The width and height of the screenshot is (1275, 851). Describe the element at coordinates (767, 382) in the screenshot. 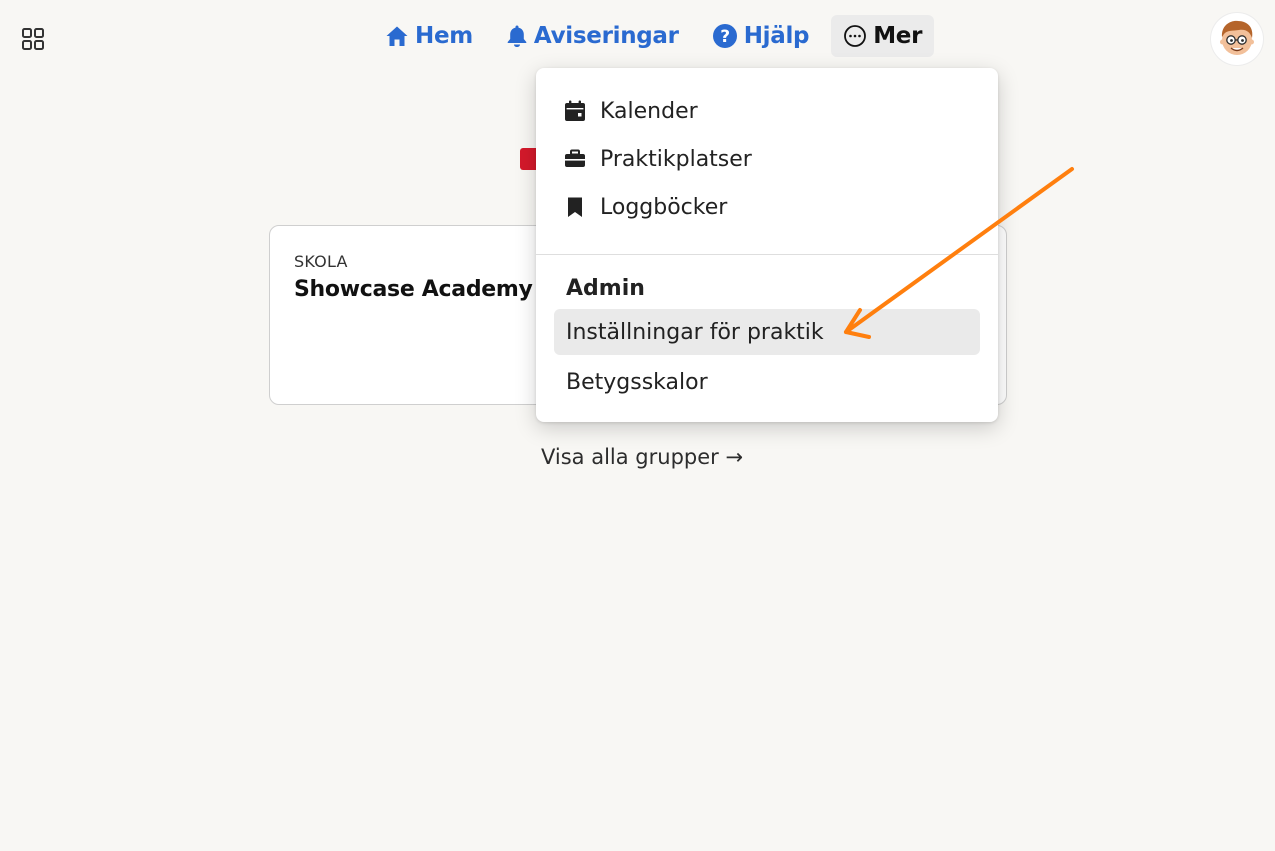

I see `menu-item-betygsskalor: Betygsskalor` at that location.